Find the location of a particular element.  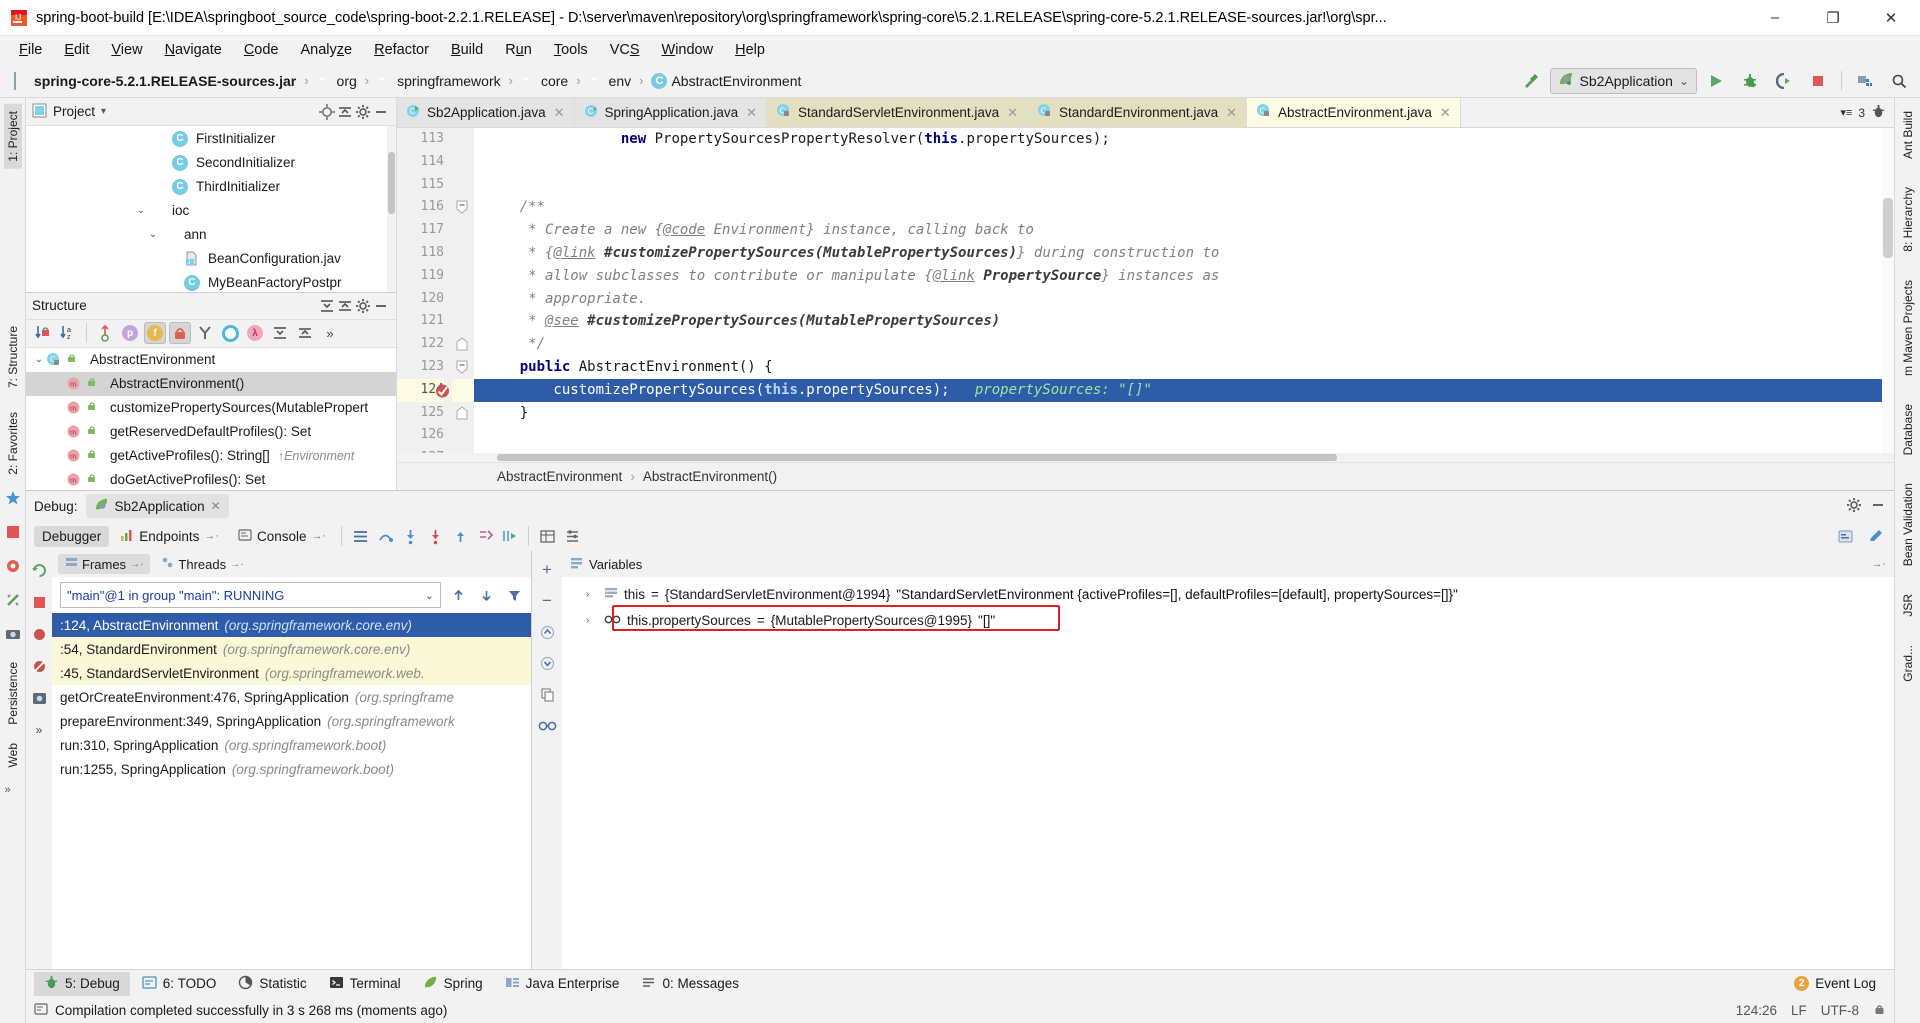

star-icon is located at coordinates (13, 498).